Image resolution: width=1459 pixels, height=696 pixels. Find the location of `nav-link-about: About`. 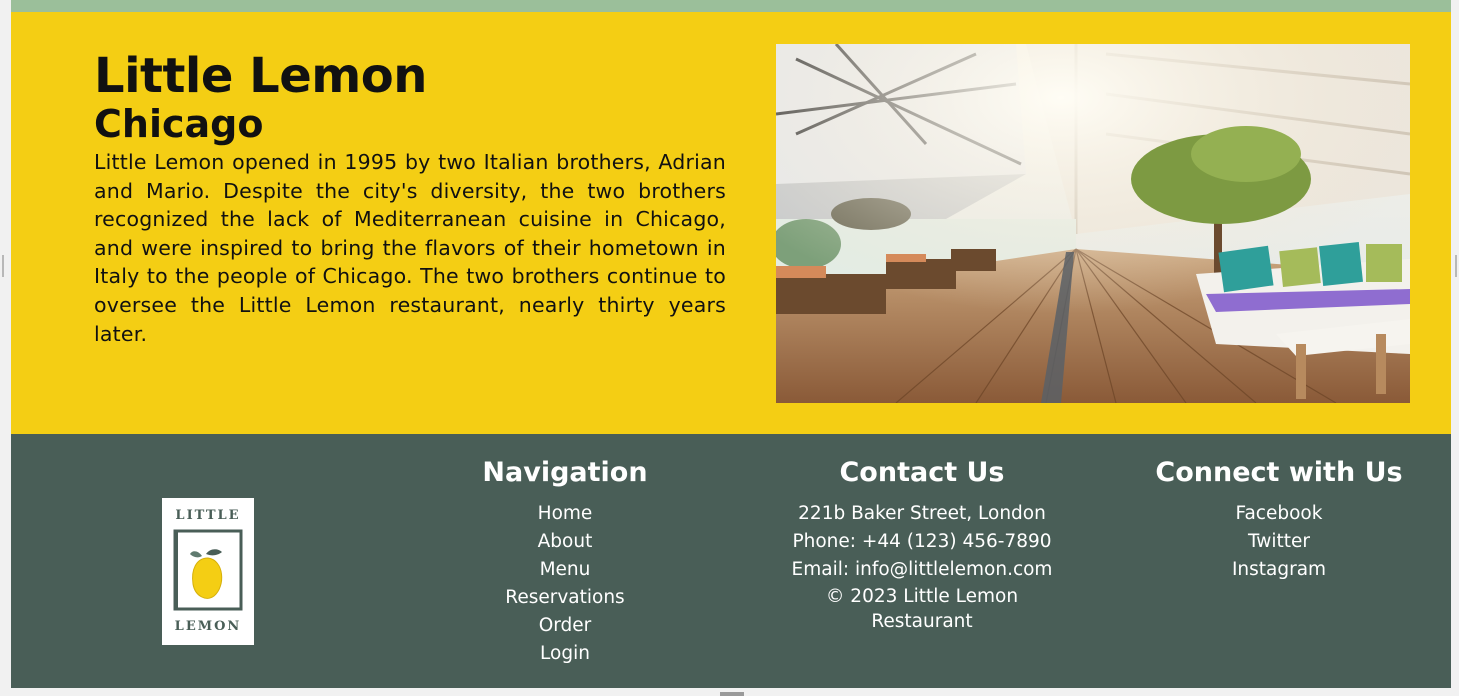

nav-link-about: About is located at coordinates (565, 542).